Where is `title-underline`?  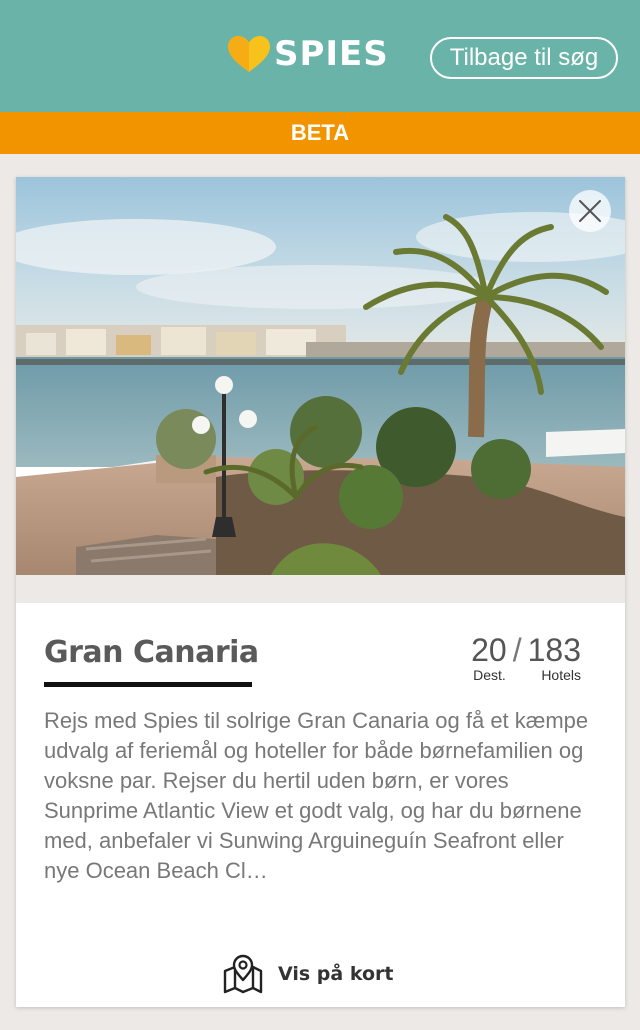 title-underline is located at coordinates (148, 684).